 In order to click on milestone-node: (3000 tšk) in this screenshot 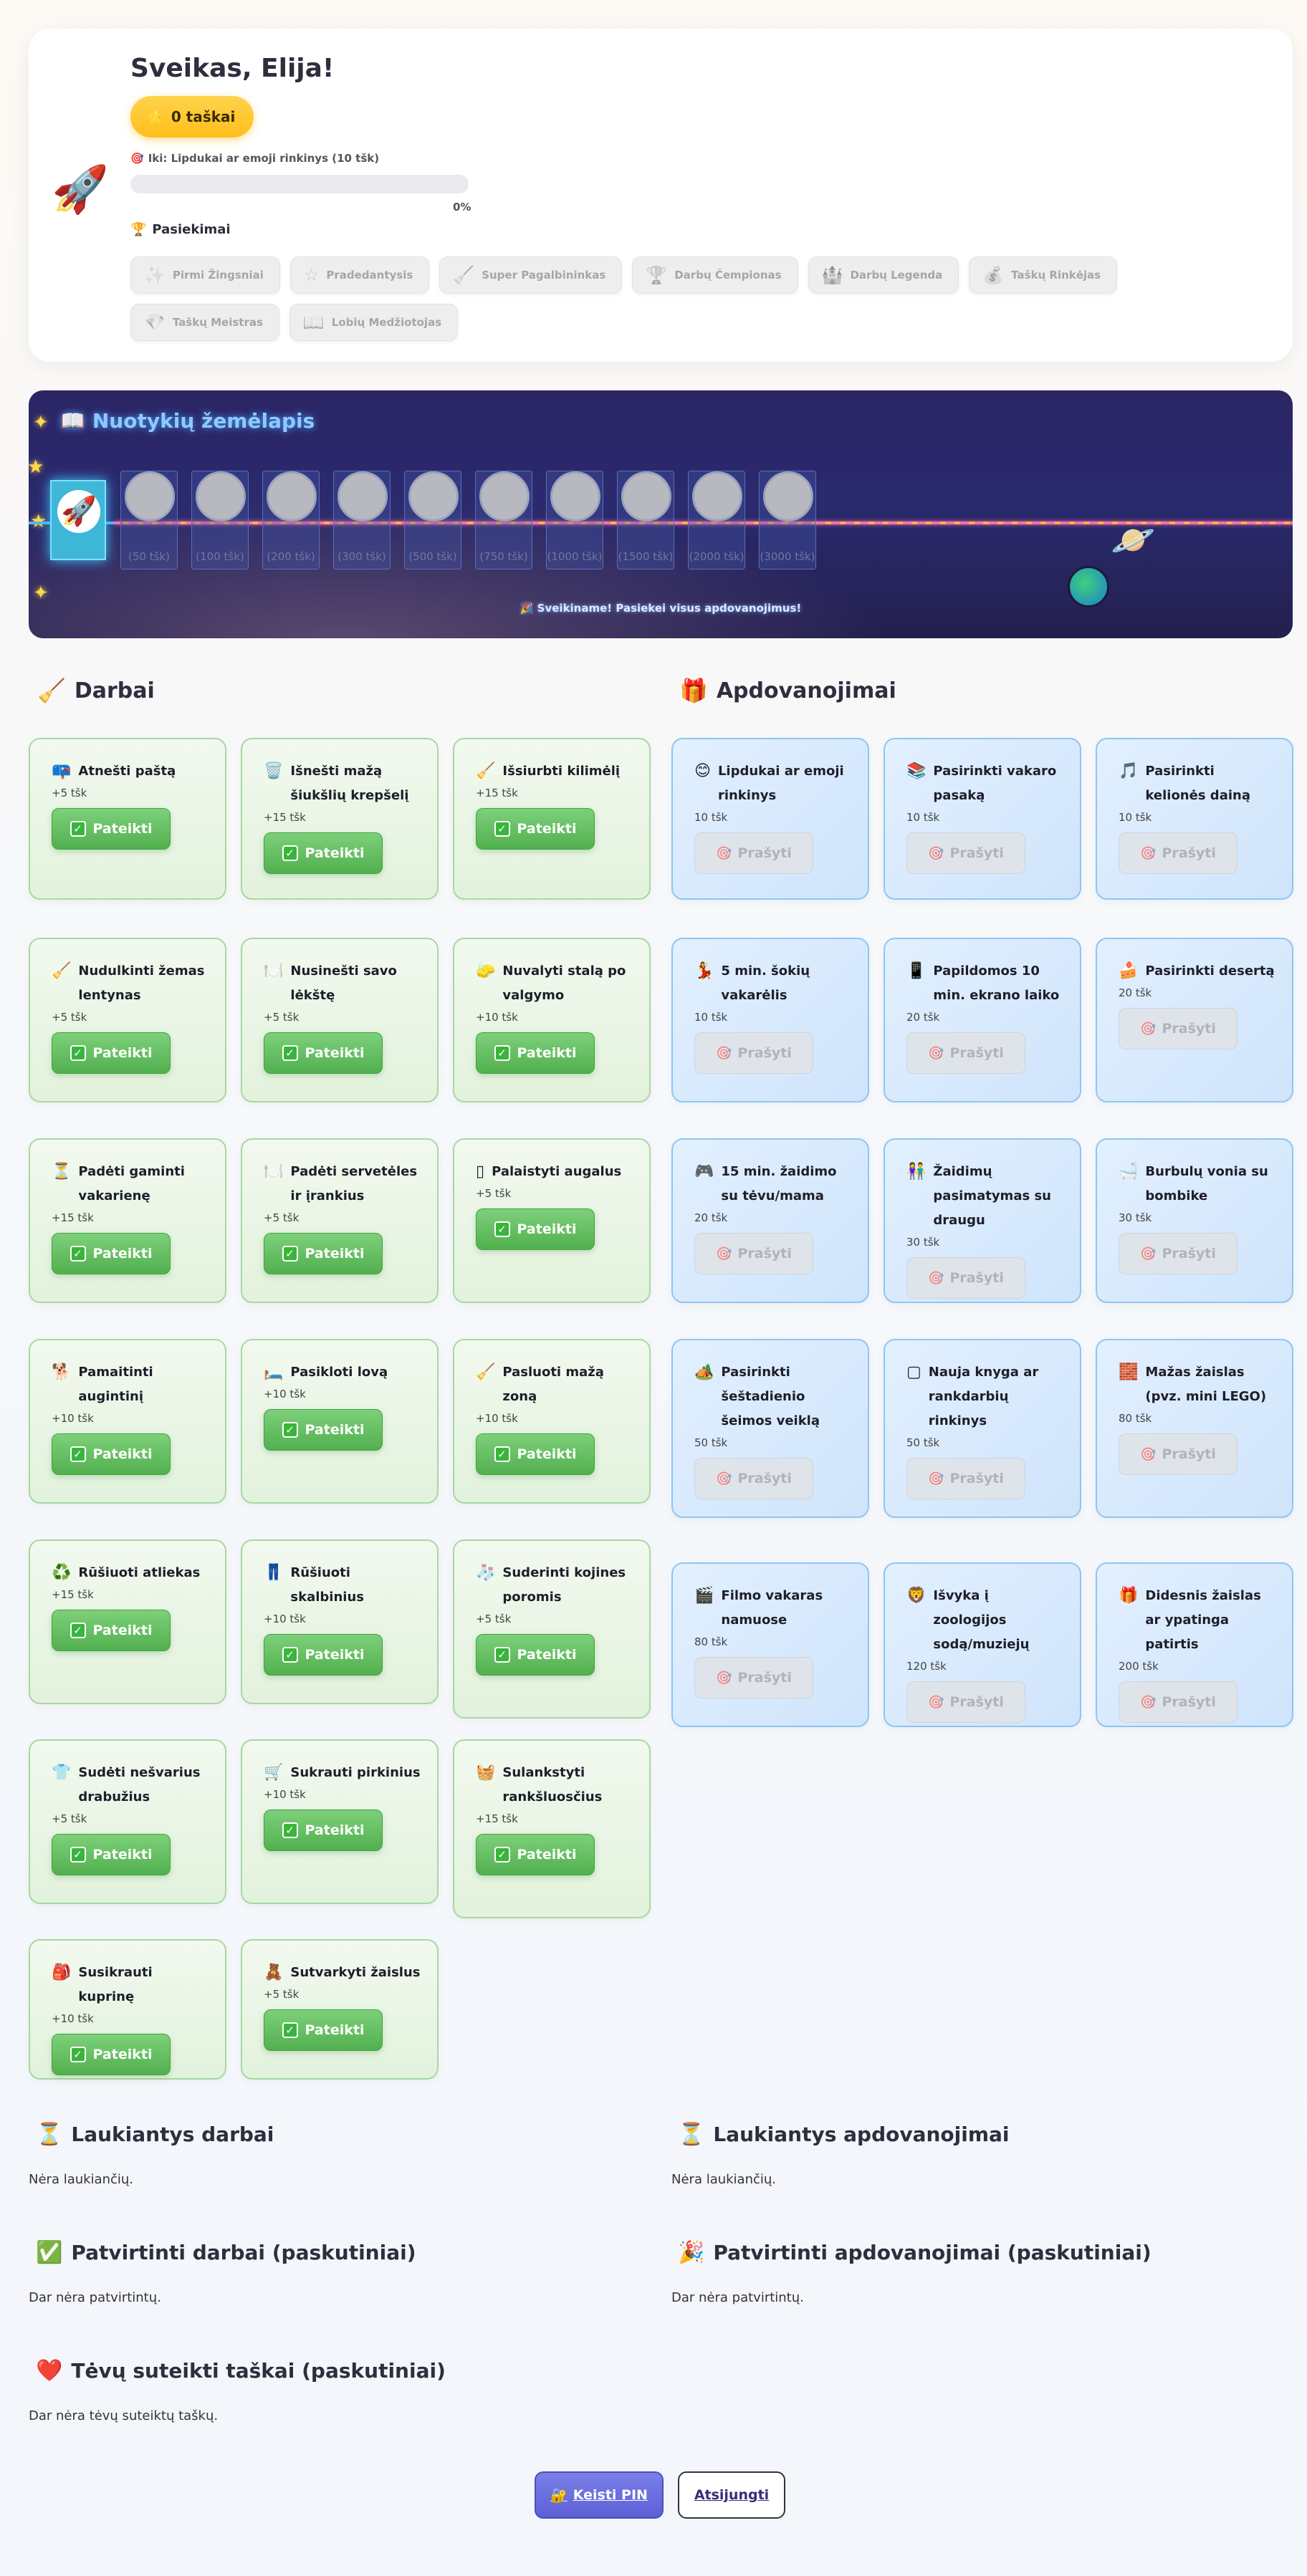, I will do `click(787, 520)`.